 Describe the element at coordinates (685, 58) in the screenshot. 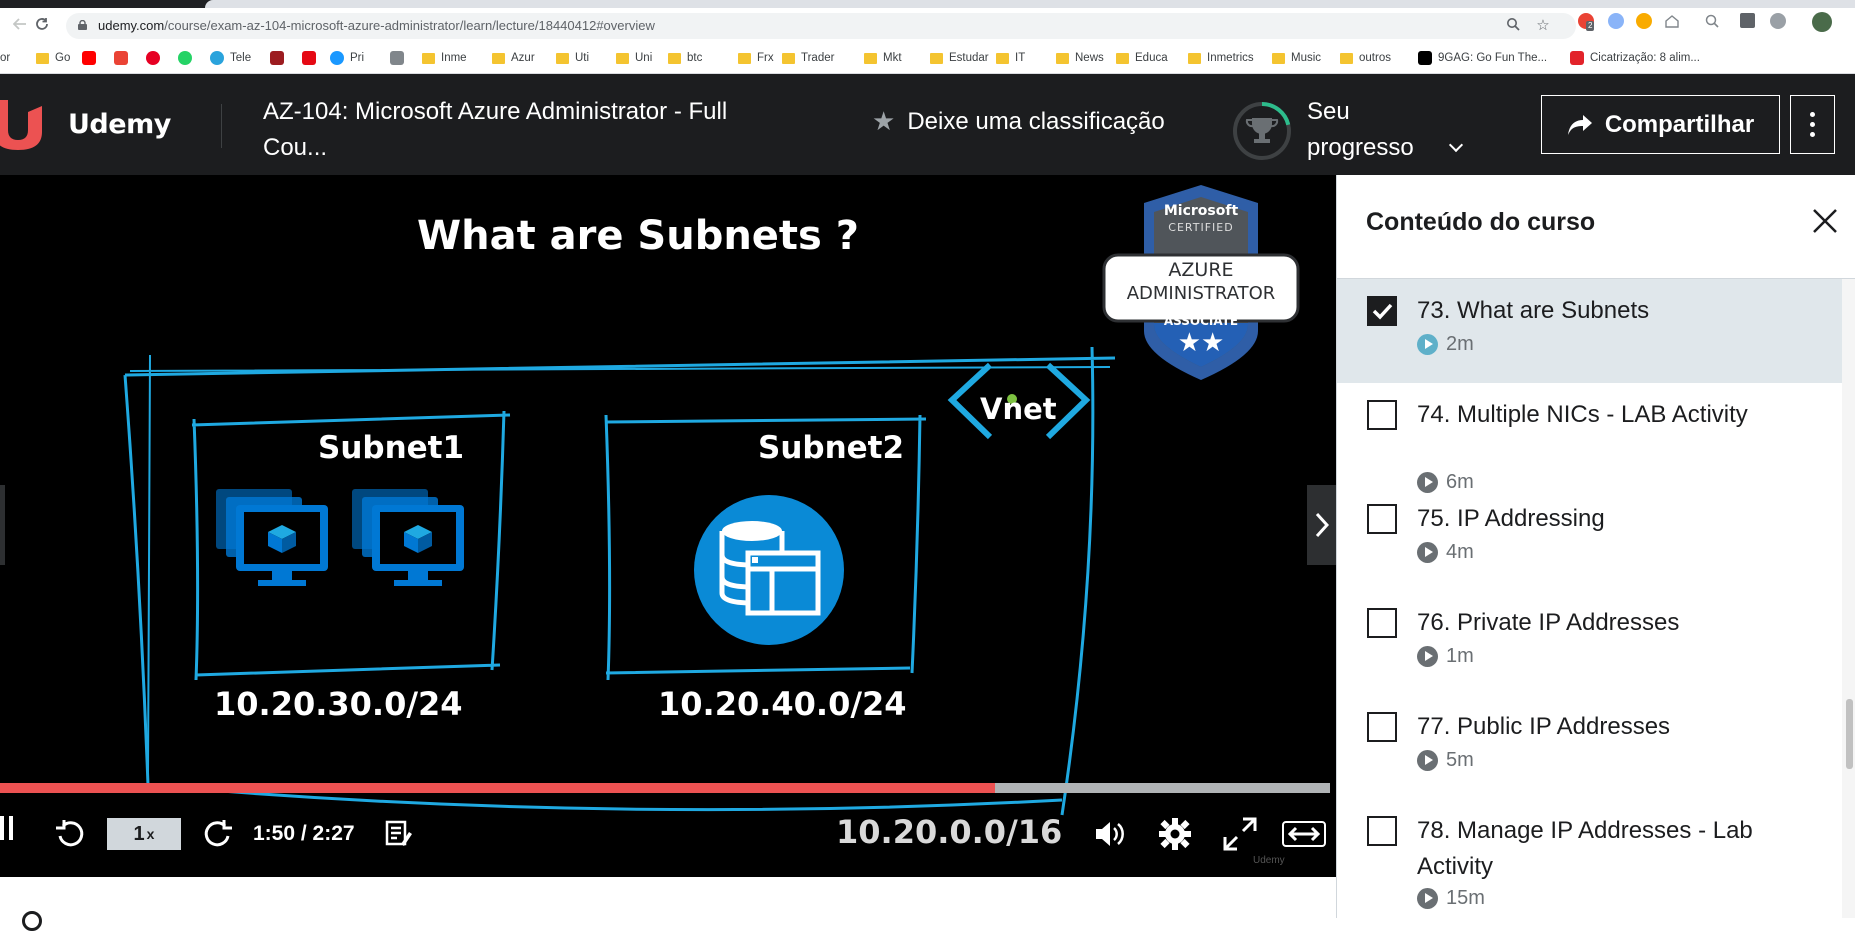

I see `bookmark-btc: btc` at that location.